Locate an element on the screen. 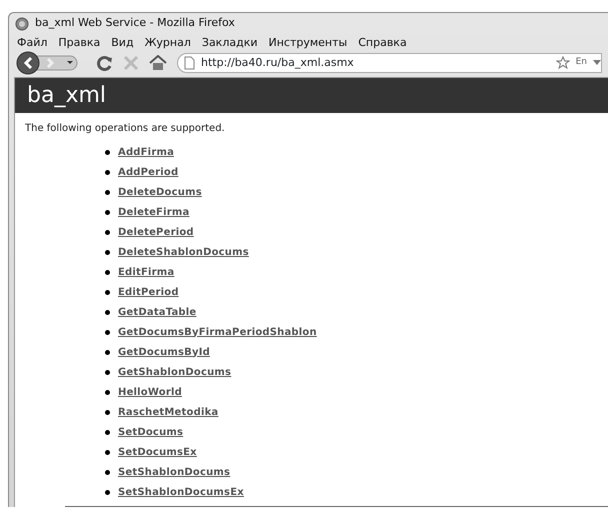  operation-link: GetShablonDocums is located at coordinates (175, 372).